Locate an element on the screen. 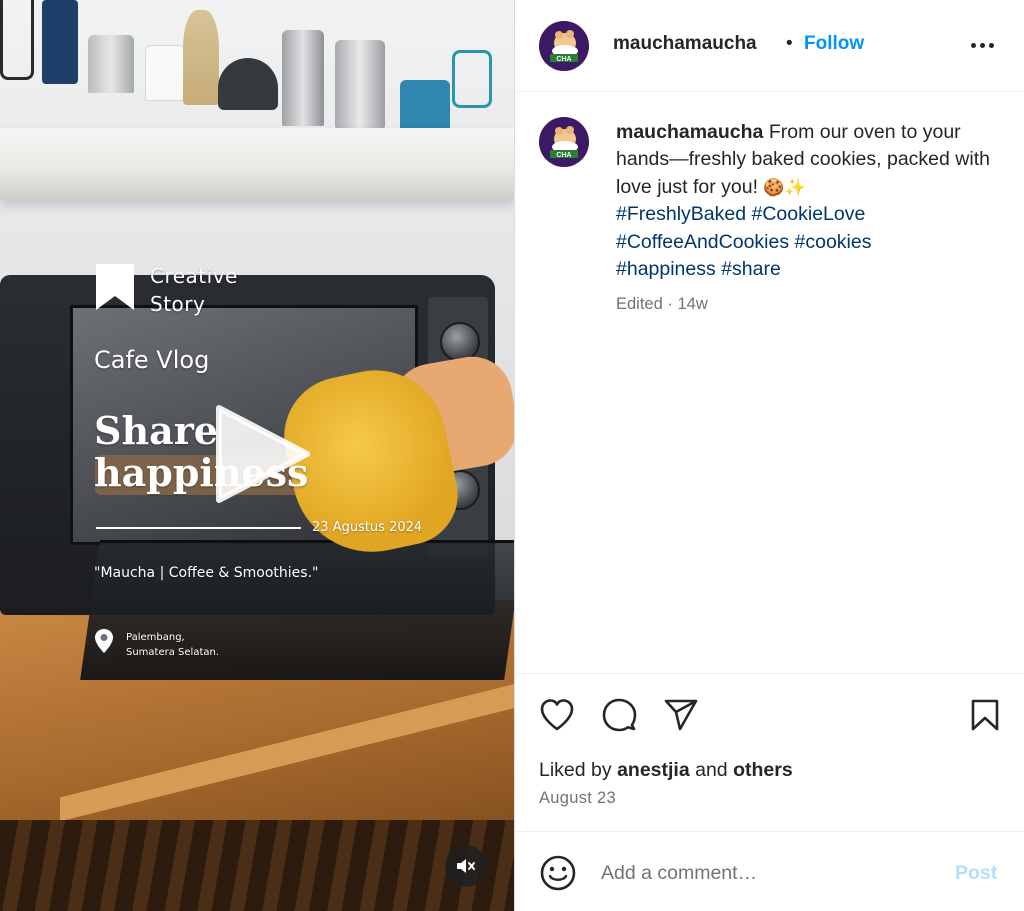 The height and width of the screenshot is (911, 1024). hashtag-link: #CoffeeAndCookies is located at coordinates (702, 242).